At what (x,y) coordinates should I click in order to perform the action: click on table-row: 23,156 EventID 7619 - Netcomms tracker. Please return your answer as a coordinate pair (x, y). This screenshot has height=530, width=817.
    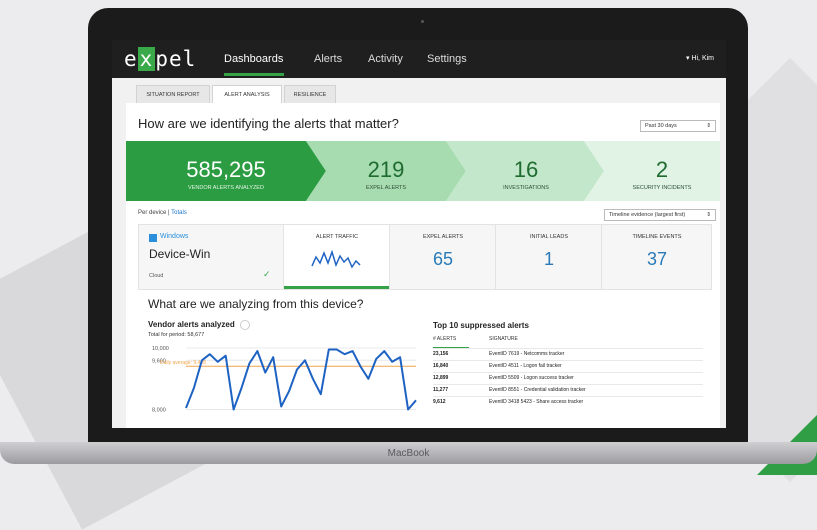
    Looking at the image, I should click on (568, 354).